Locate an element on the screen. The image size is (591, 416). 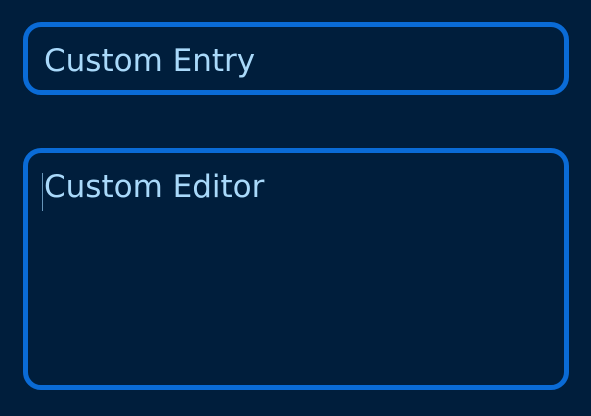
custom-editor-text: Custom Editor is located at coordinates (154, 187).